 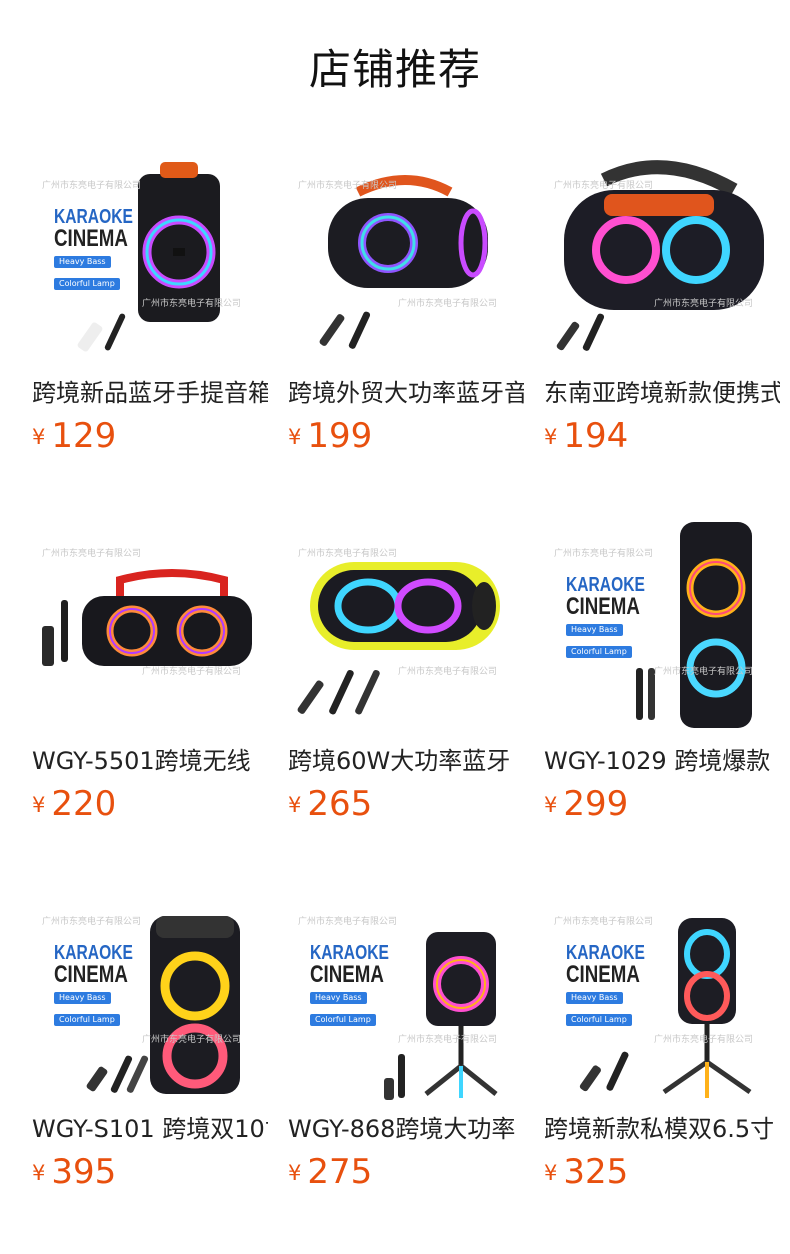 What do you see at coordinates (406, 761) in the screenshot?
I see `product-name: 跨境60W大功率蓝牙` at bounding box center [406, 761].